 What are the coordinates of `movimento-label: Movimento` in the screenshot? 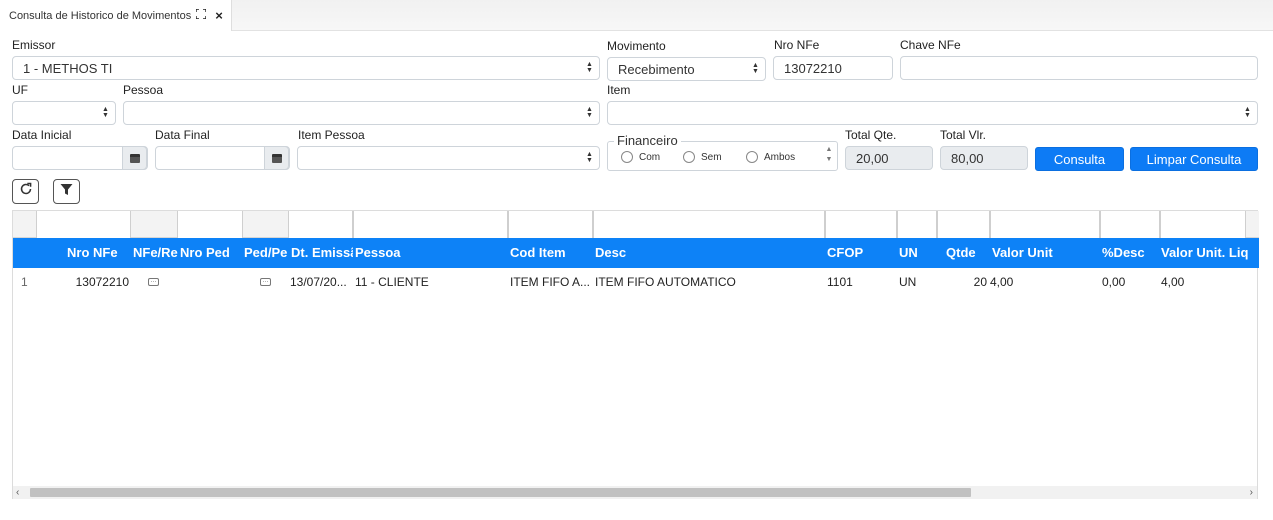 It's located at (636, 46).